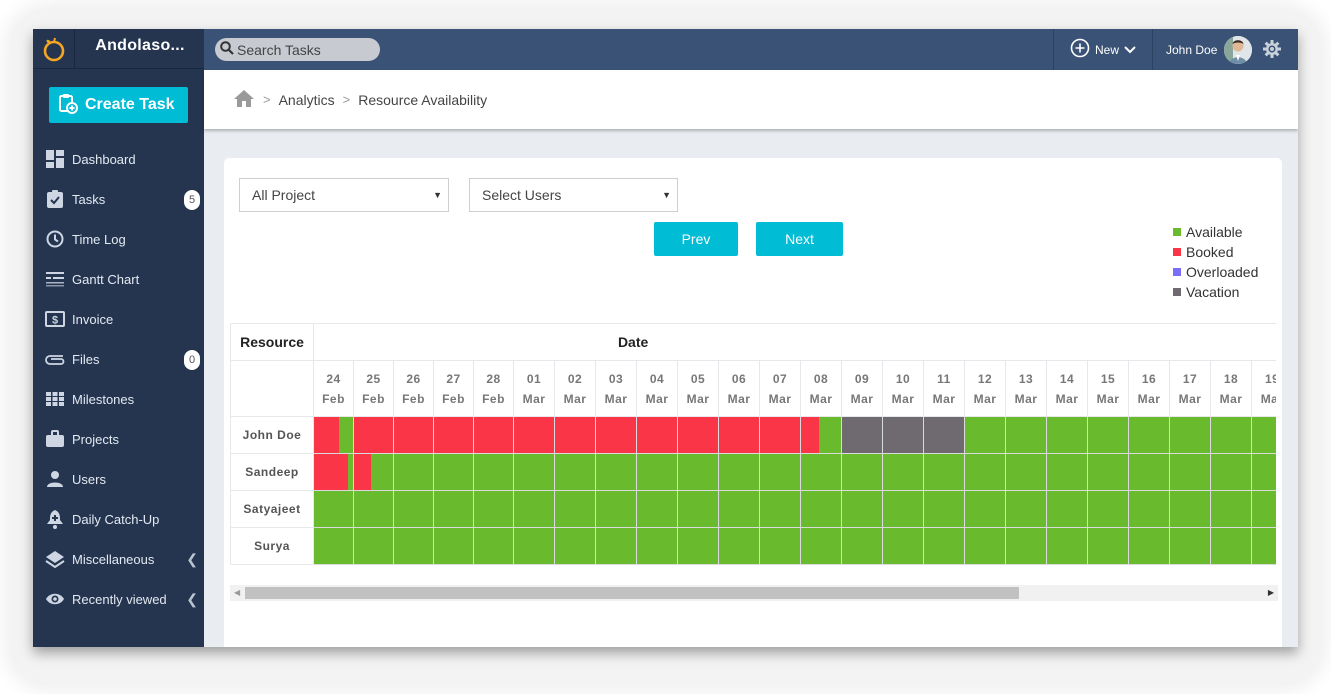 This screenshot has height=694, width=1331. Describe the element at coordinates (573, 195) in the screenshot. I see `users-select: Select Users ▼` at that location.